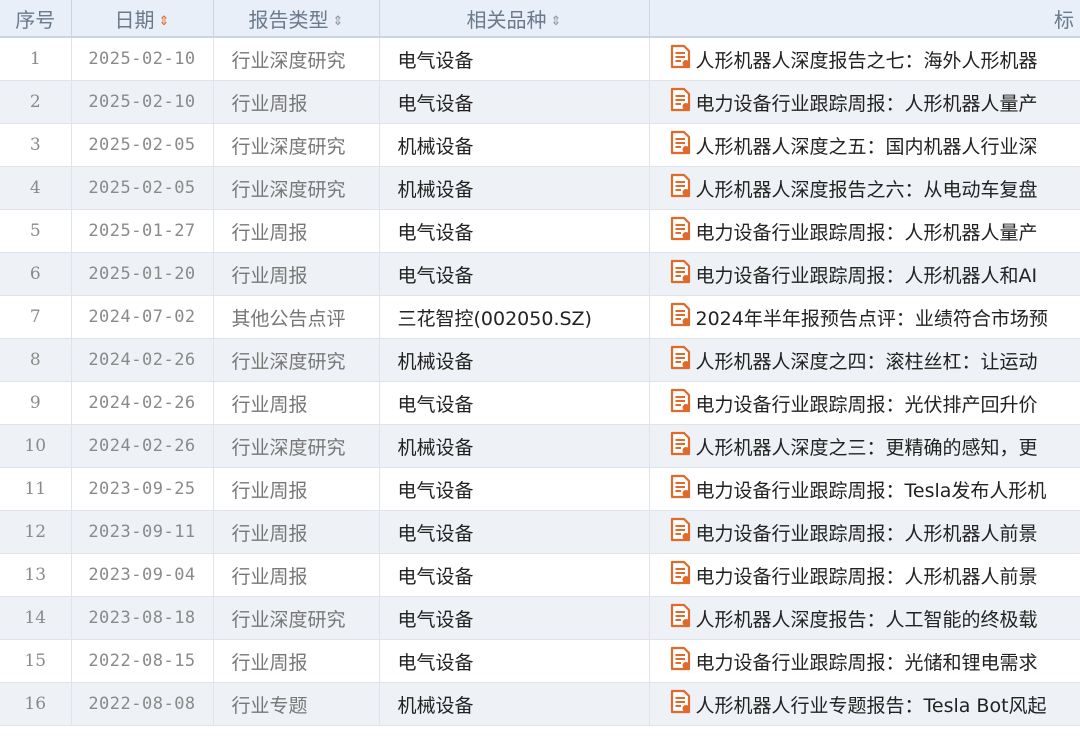 The height and width of the screenshot is (744, 1080). Describe the element at coordinates (435, 662) in the screenshot. I see `cell-text: 电气设备` at that location.